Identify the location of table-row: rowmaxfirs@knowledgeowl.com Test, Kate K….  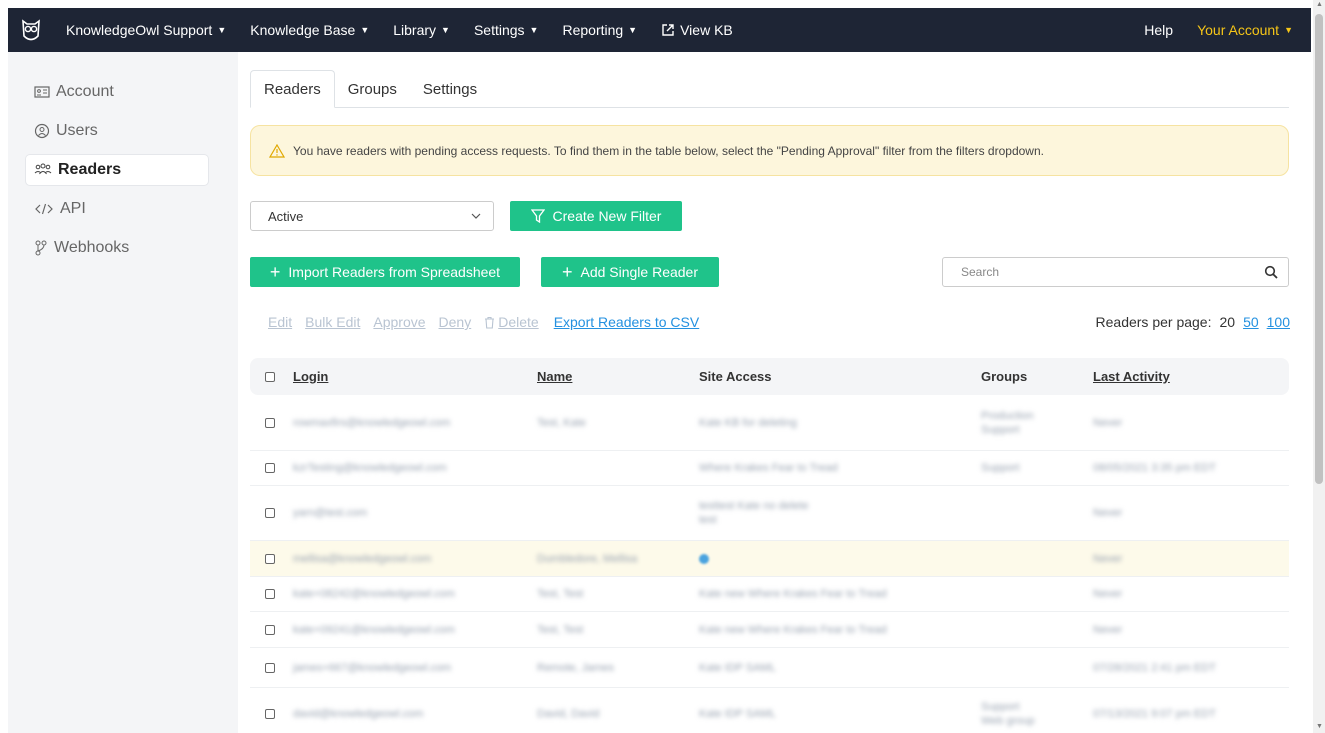
(769, 423).